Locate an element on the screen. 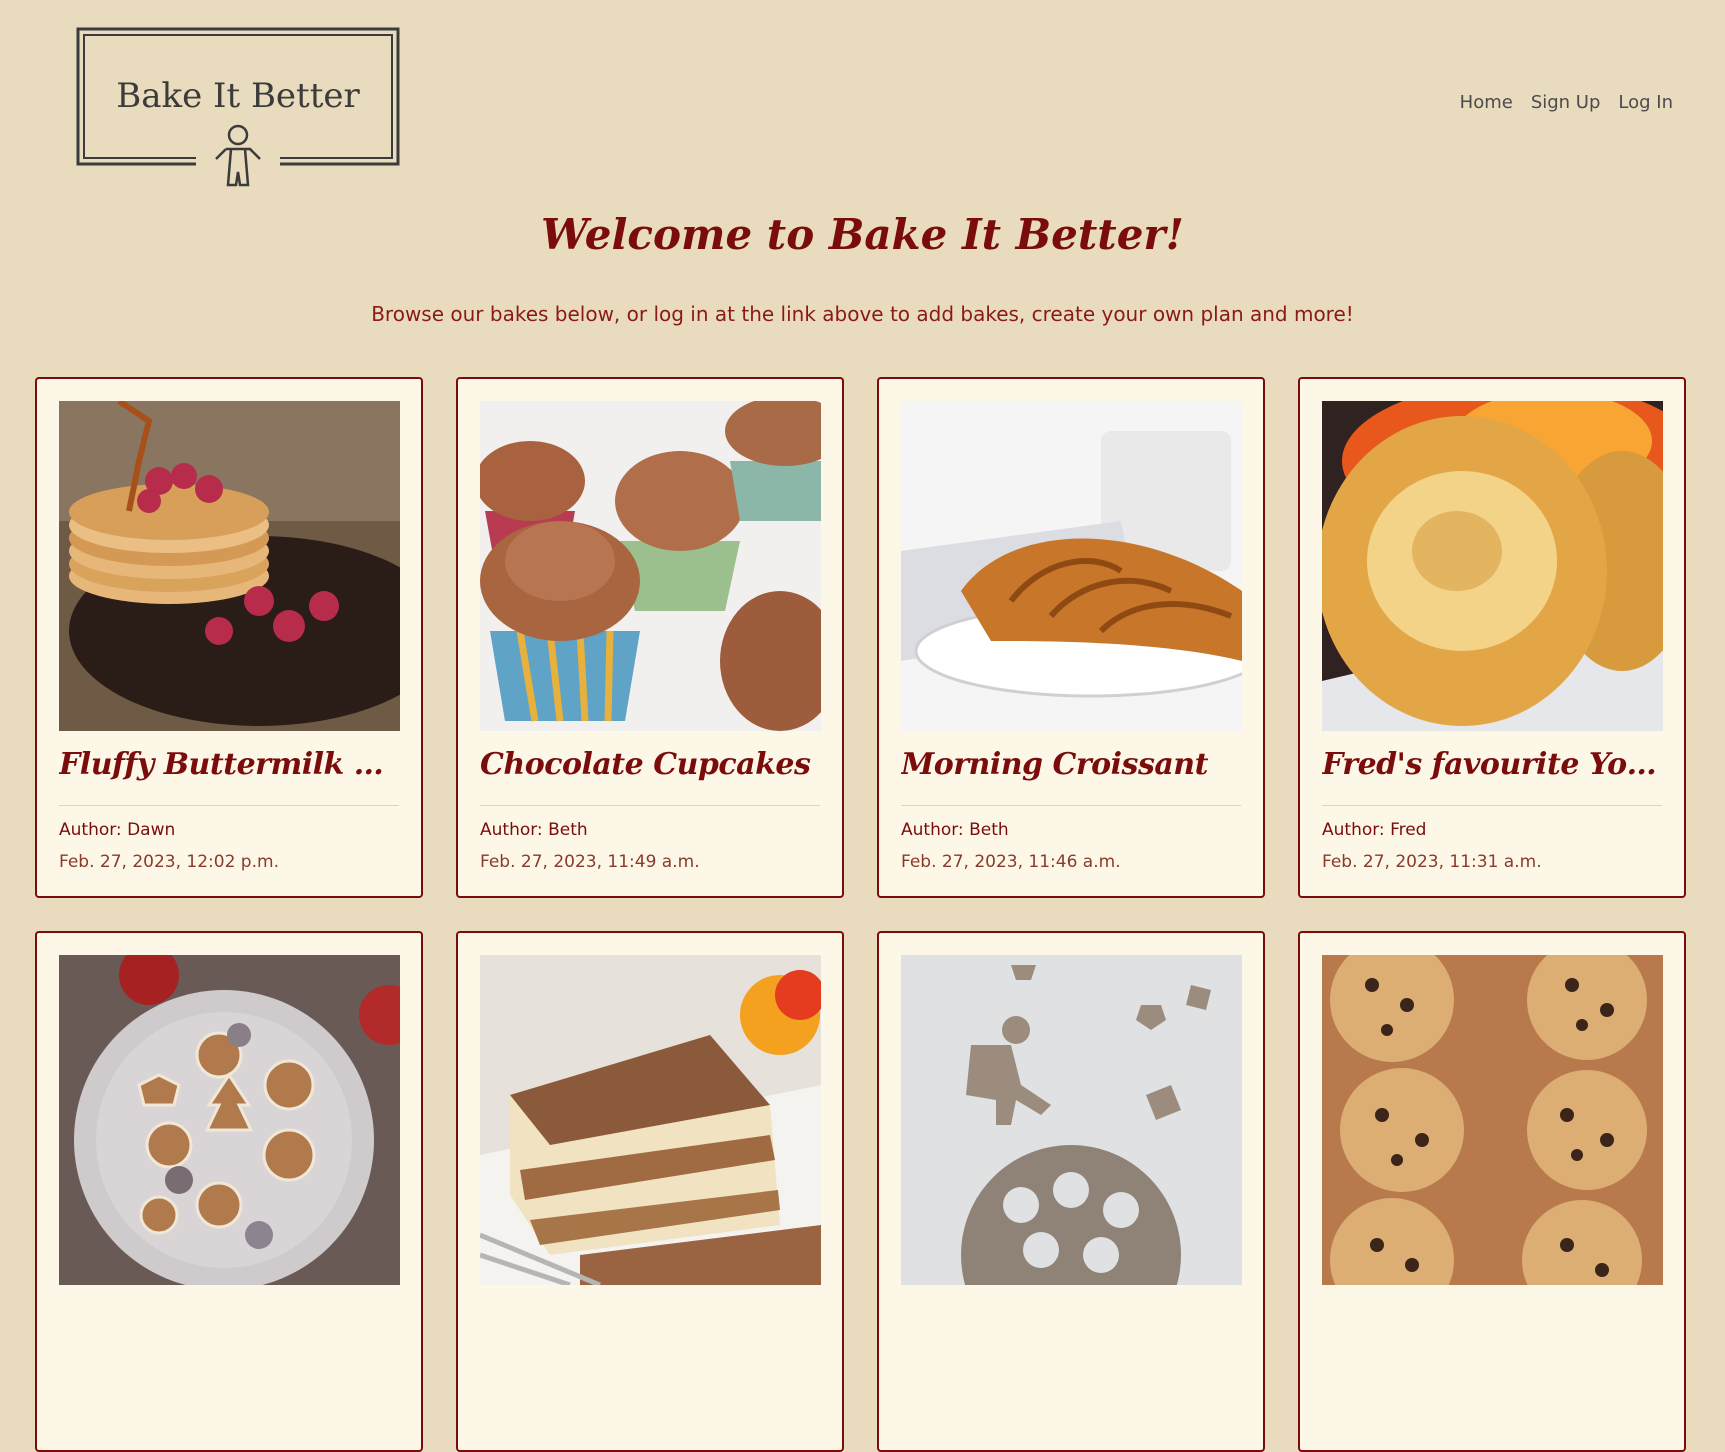 This screenshot has width=1725, height=1452. bake-author: Author: Dawn is located at coordinates (117, 830).